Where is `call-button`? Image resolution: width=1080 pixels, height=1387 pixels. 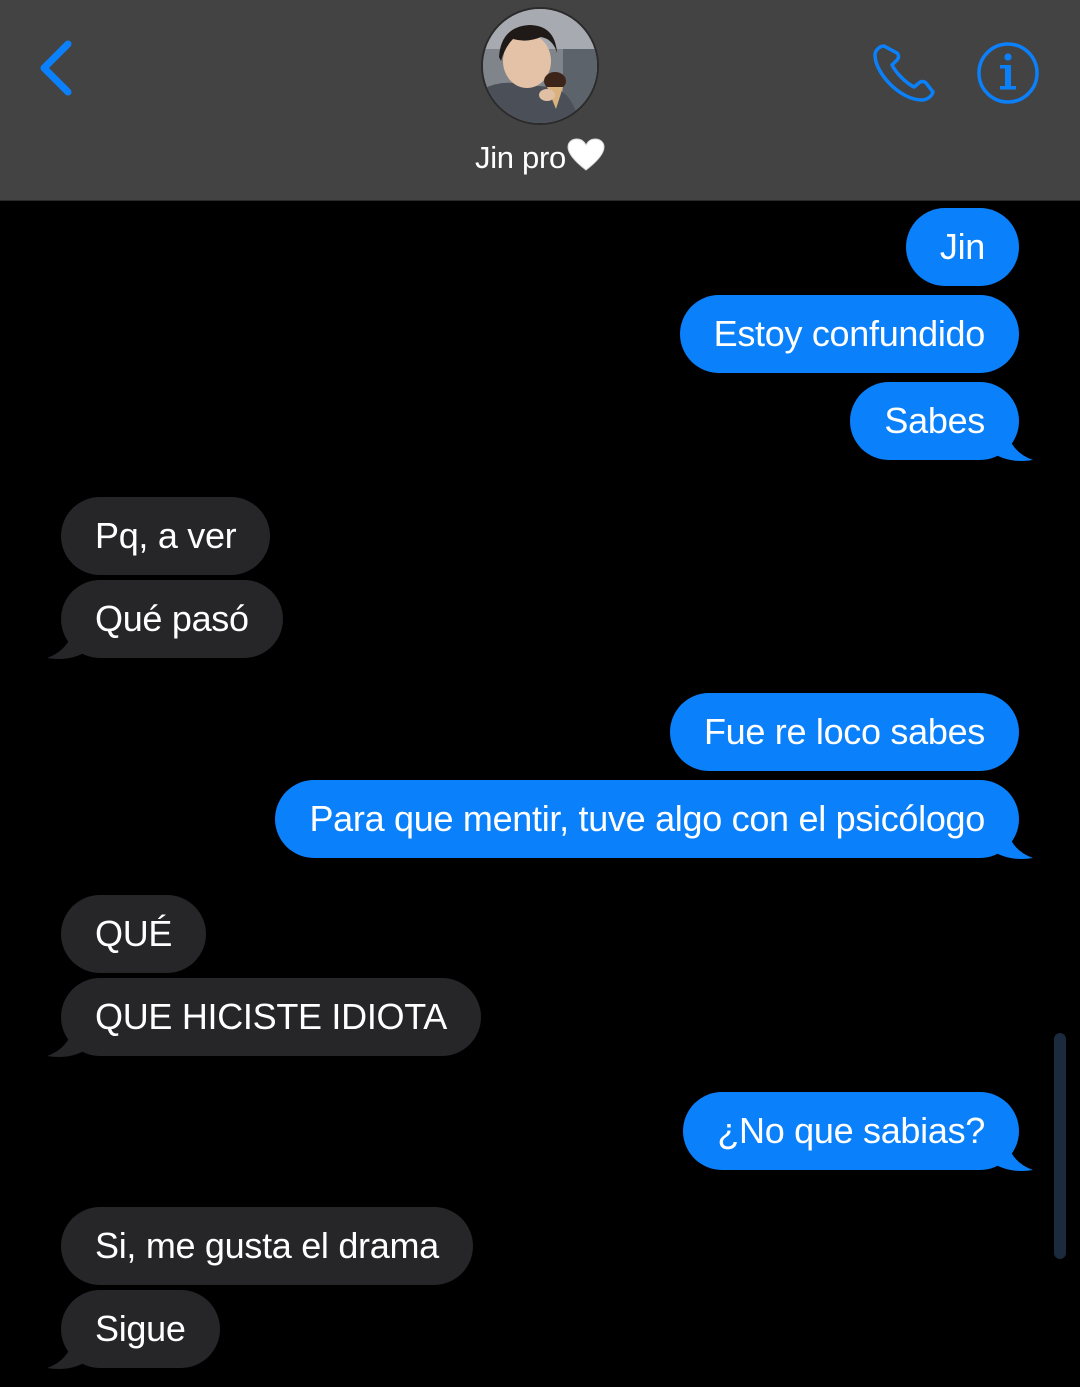
call-button is located at coordinates (905, 73).